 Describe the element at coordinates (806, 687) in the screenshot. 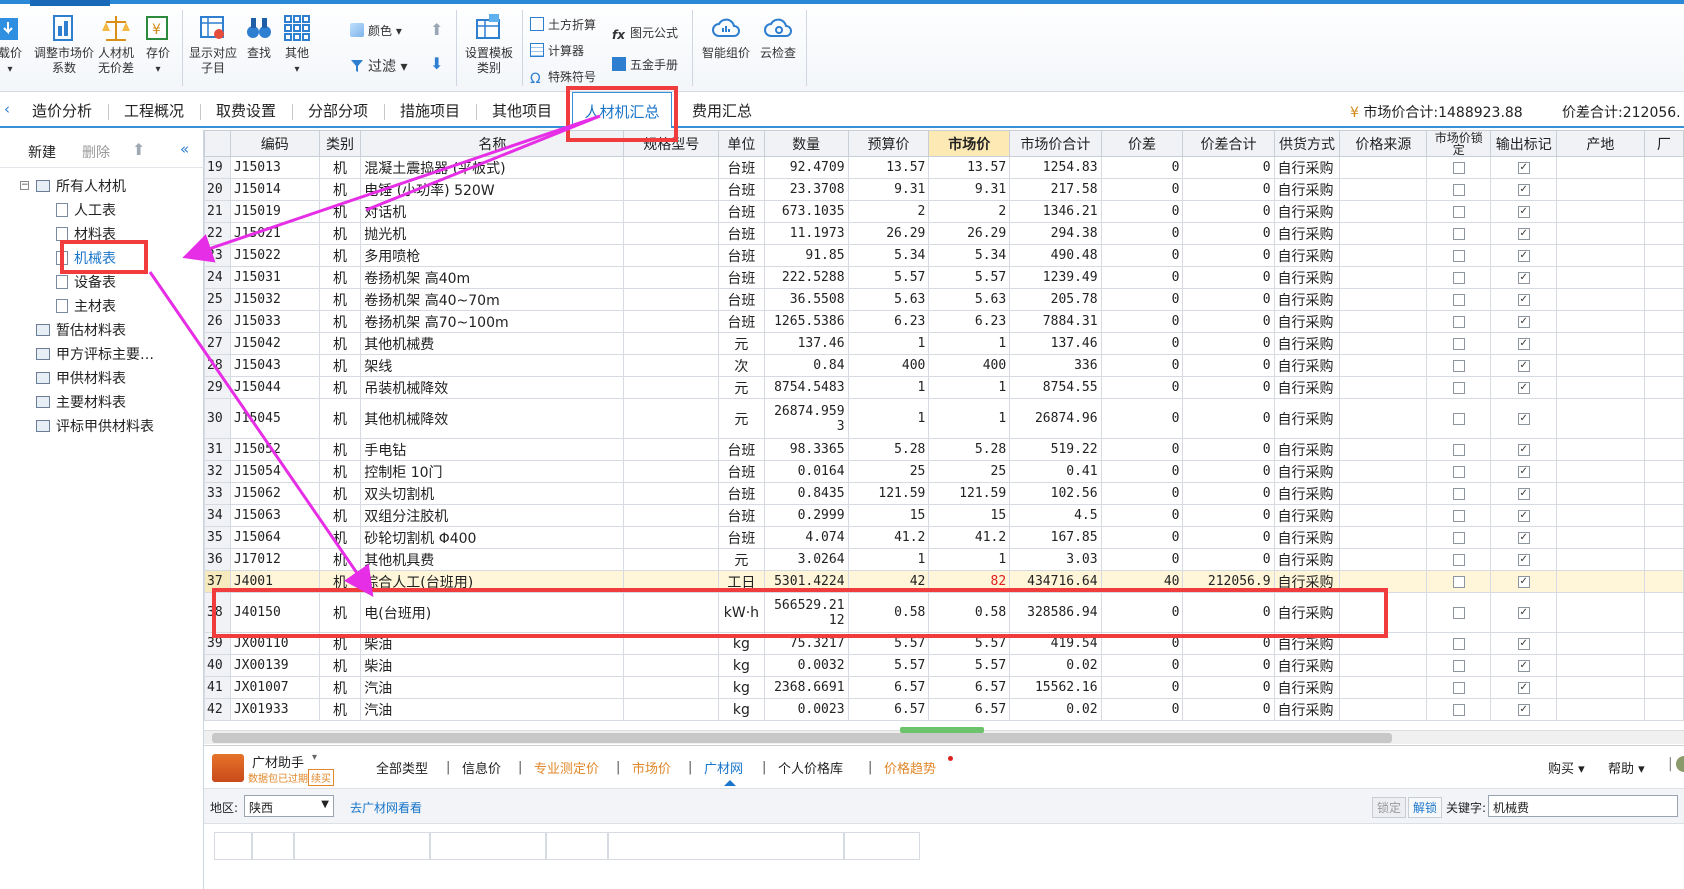

I see `quantity-cell: 2368.6691` at that location.